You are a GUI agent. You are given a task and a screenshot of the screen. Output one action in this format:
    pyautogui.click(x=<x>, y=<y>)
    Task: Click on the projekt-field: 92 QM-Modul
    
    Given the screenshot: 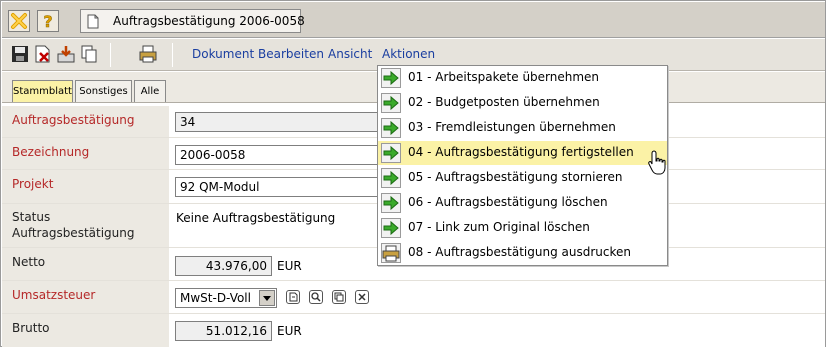 What is the action you would take?
    pyautogui.click(x=277, y=187)
    